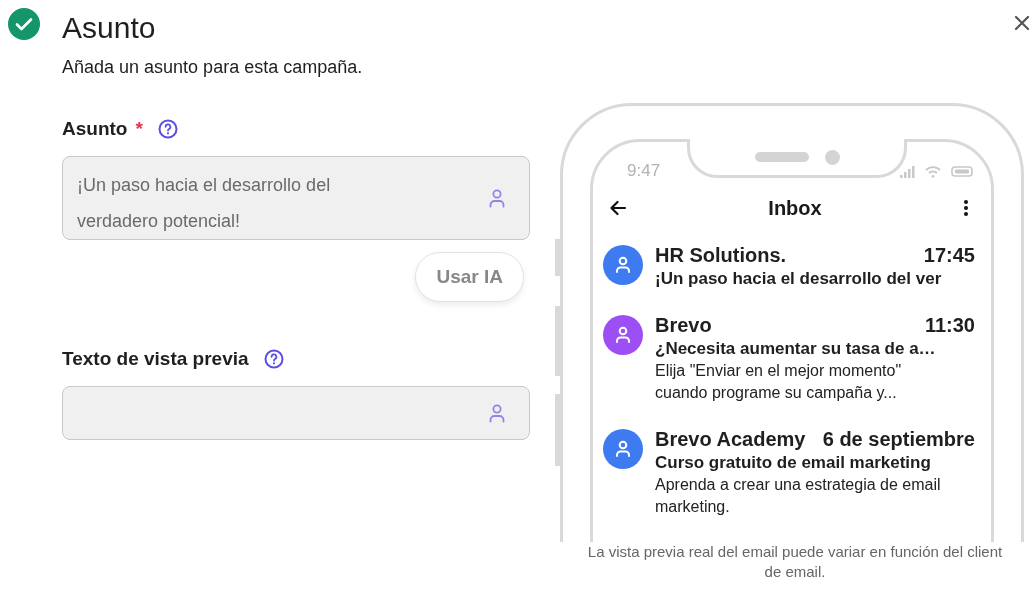 The image size is (1032, 612). Describe the element at coordinates (795, 572) in the screenshot. I see `preview-caption: de email.` at that location.